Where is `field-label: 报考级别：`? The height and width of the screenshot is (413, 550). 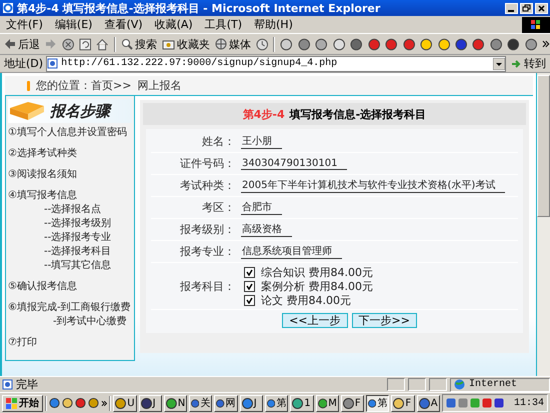 field-label: 报考级别： is located at coordinates (207, 229).